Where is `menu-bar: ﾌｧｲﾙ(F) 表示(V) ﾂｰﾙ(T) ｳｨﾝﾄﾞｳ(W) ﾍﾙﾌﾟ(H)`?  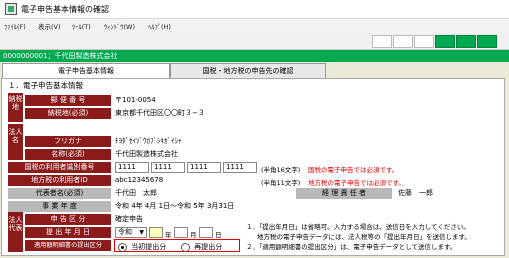
menu-bar: ﾌｧｲﾙ(F) 表示(V) ﾂｰﾙ(T) ｳｨﾝﾄﾞｳ(W) ﾍﾙﾌﾟ(H) is located at coordinates (254, 26).